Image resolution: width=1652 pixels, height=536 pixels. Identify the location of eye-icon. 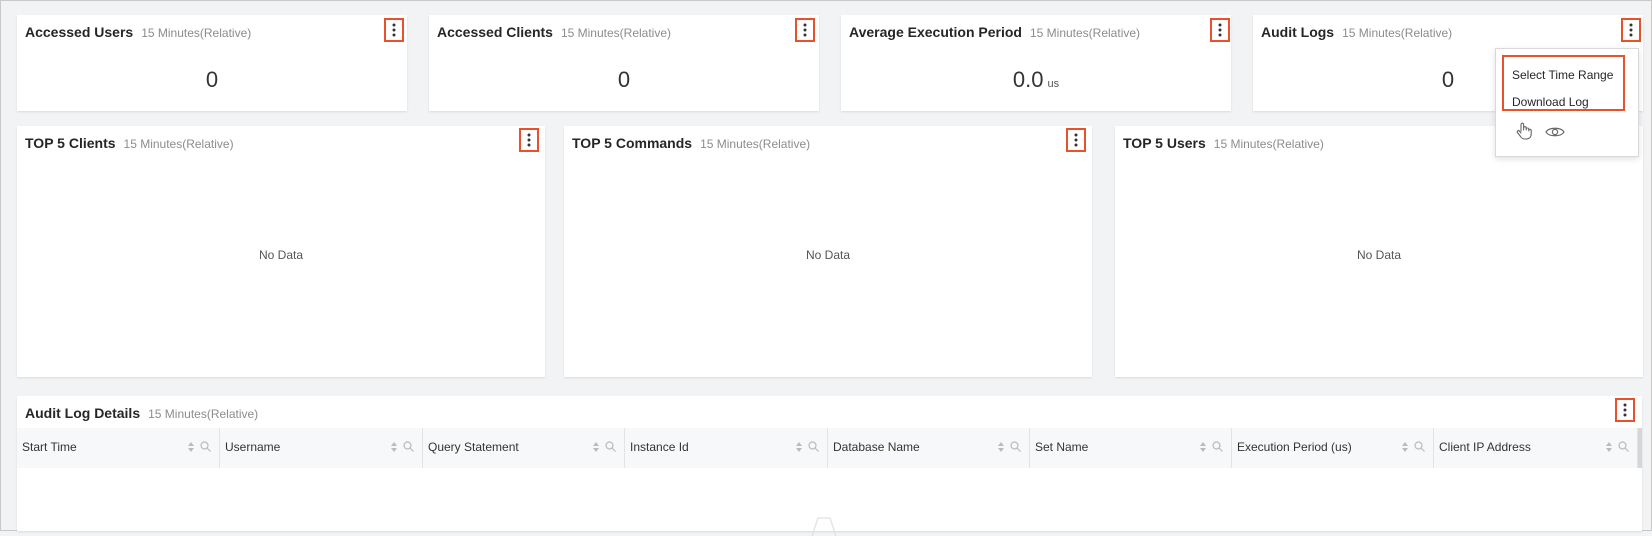
(1555, 132).